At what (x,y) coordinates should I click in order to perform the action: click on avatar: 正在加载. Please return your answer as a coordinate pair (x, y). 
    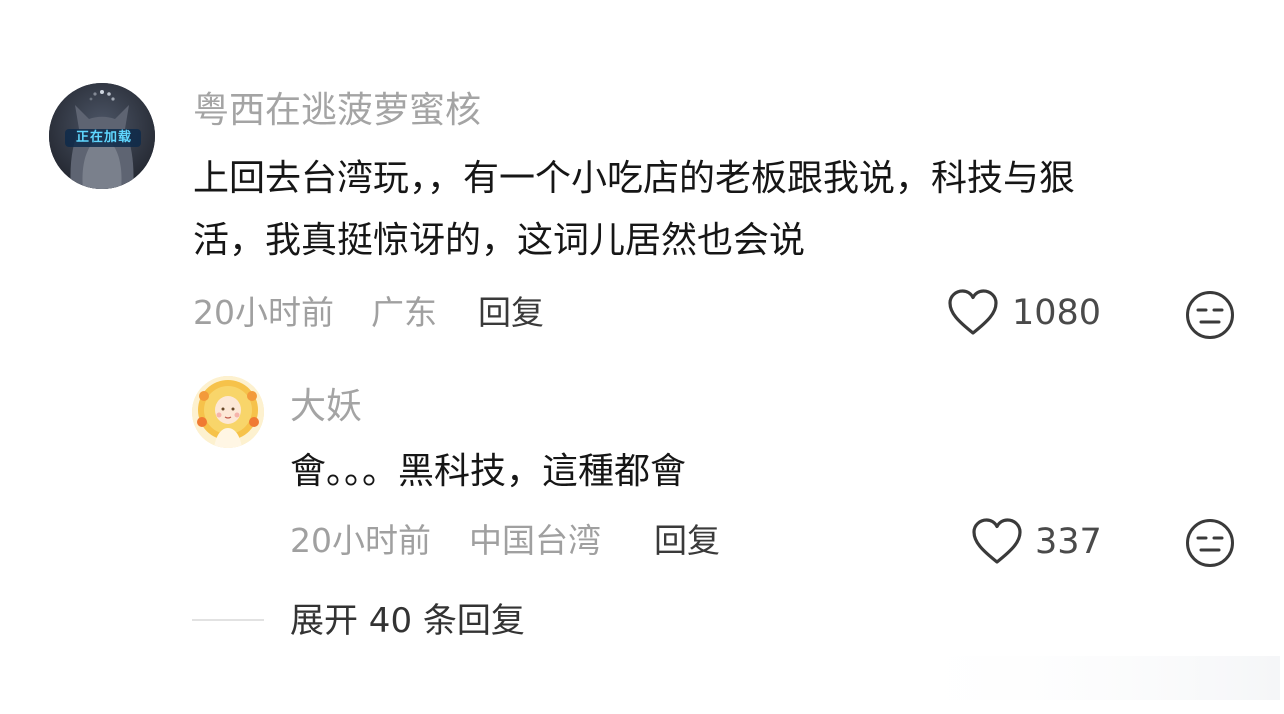
    Looking at the image, I should click on (102, 136).